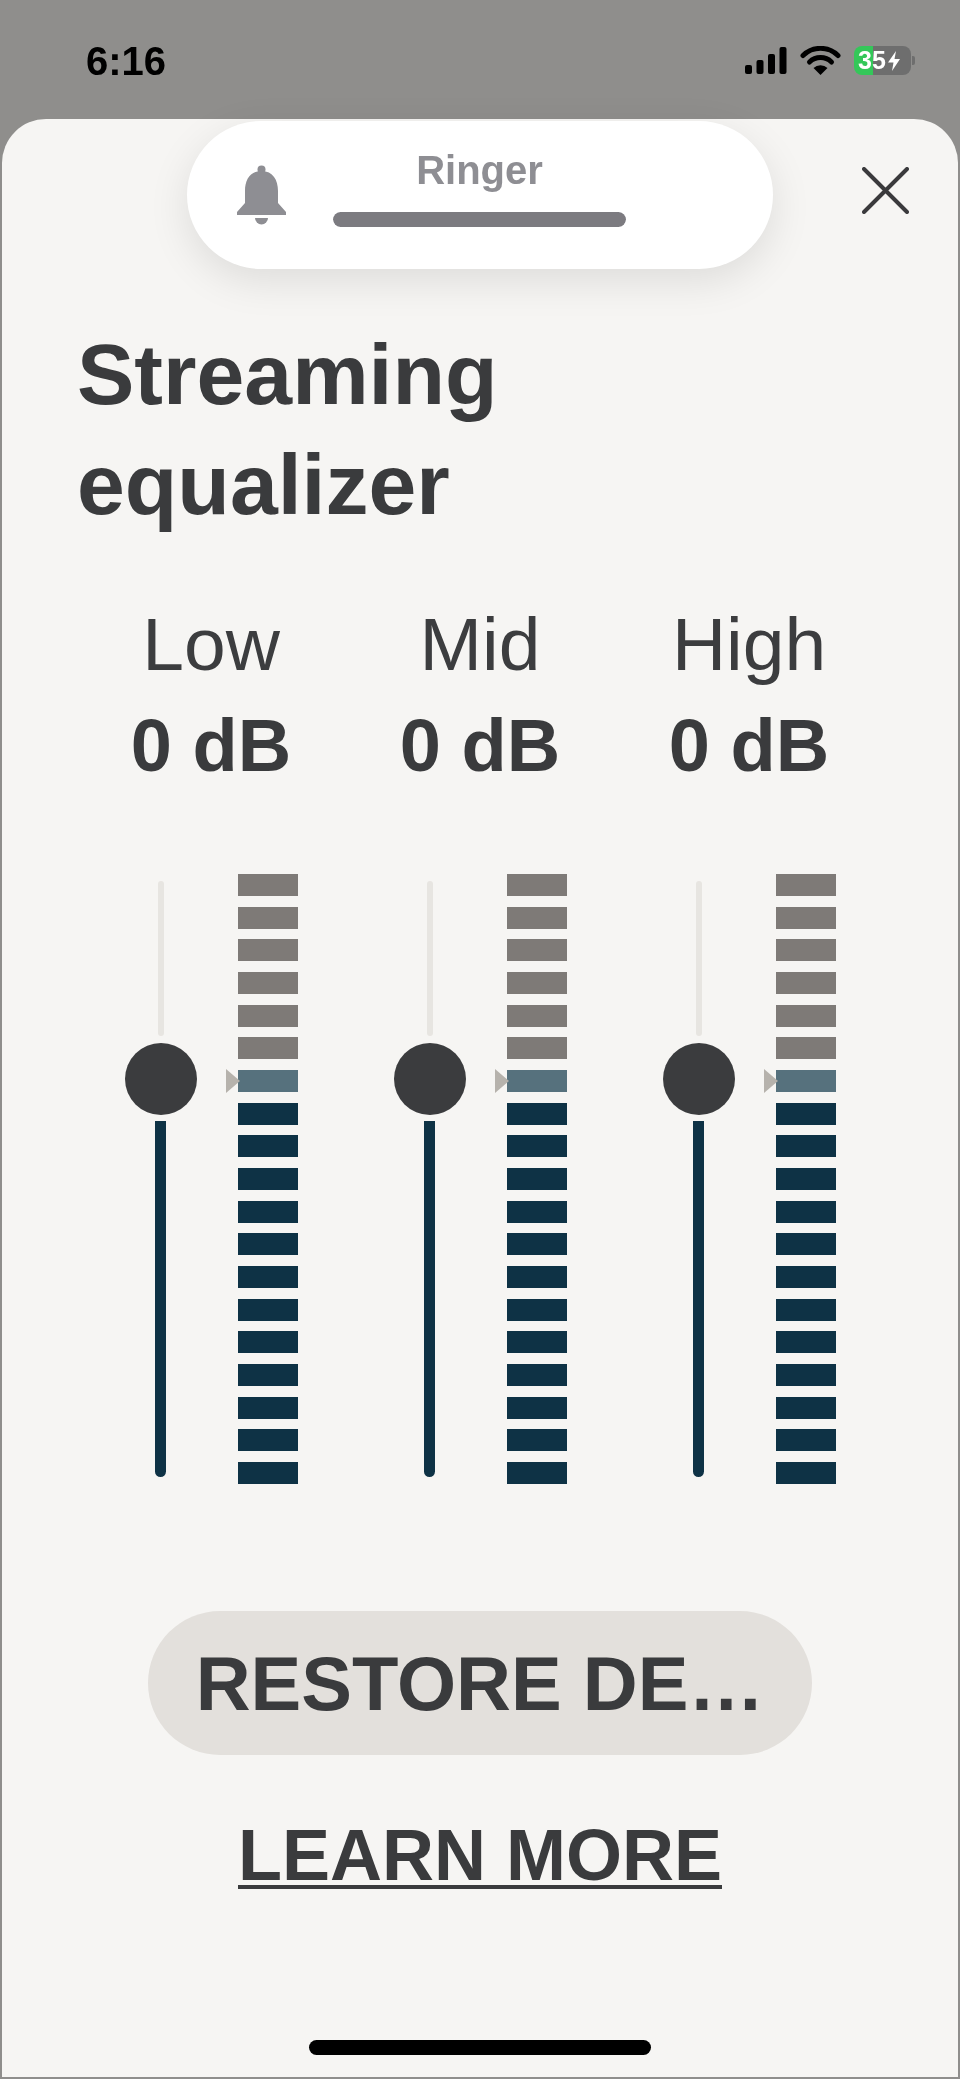 The width and height of the screenshot is (960, 2079). What do you see at coordinates (480, 1855) in the screenshot?
I see `learn-more-link: LEARN MORE` at bounding box center [480, 1855].